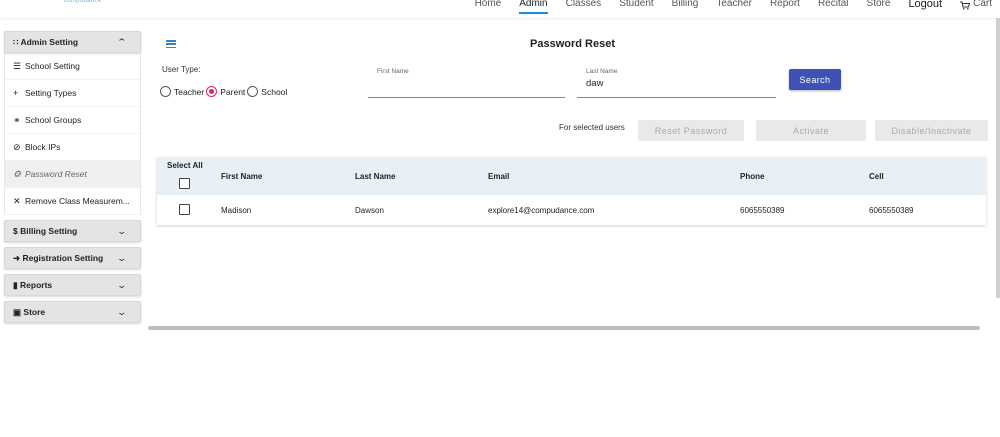  I want to click on row-cell: 6065550389, so click(891, 210).